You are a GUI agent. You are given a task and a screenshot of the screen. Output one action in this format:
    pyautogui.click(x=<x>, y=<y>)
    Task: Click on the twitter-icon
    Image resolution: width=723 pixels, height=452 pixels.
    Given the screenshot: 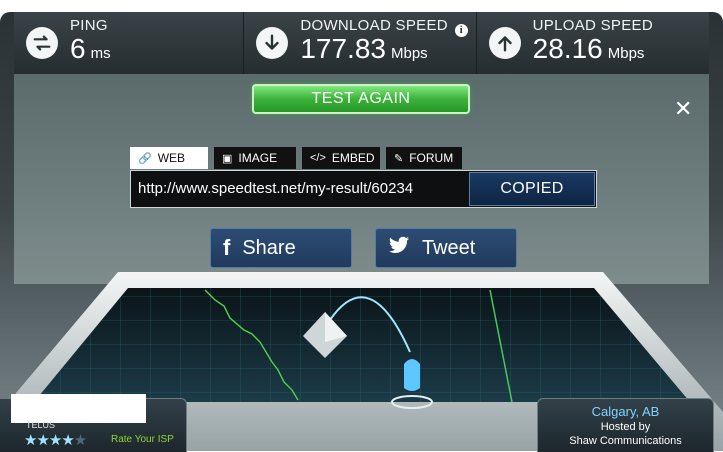 What is the action you would take?
    pyautogui.click(x=399, y=248)
    